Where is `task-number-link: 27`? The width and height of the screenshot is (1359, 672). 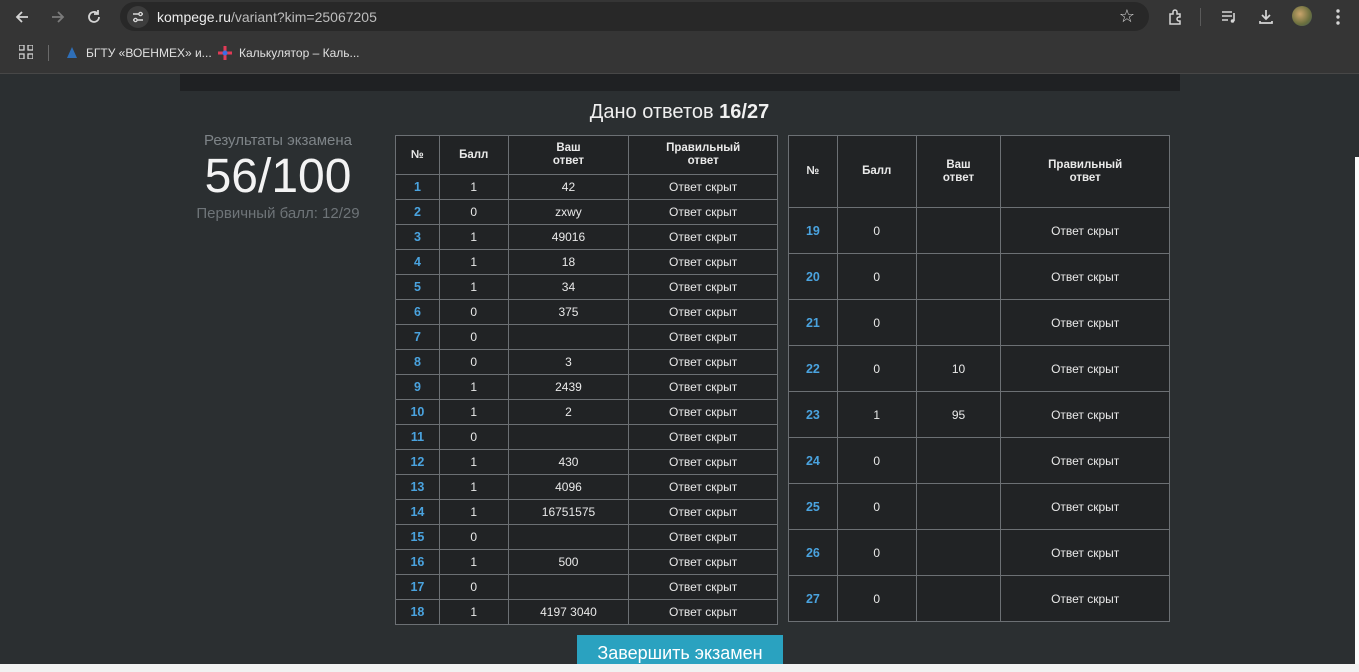
task-number-link: 27 is located at coordinates (813, 598).